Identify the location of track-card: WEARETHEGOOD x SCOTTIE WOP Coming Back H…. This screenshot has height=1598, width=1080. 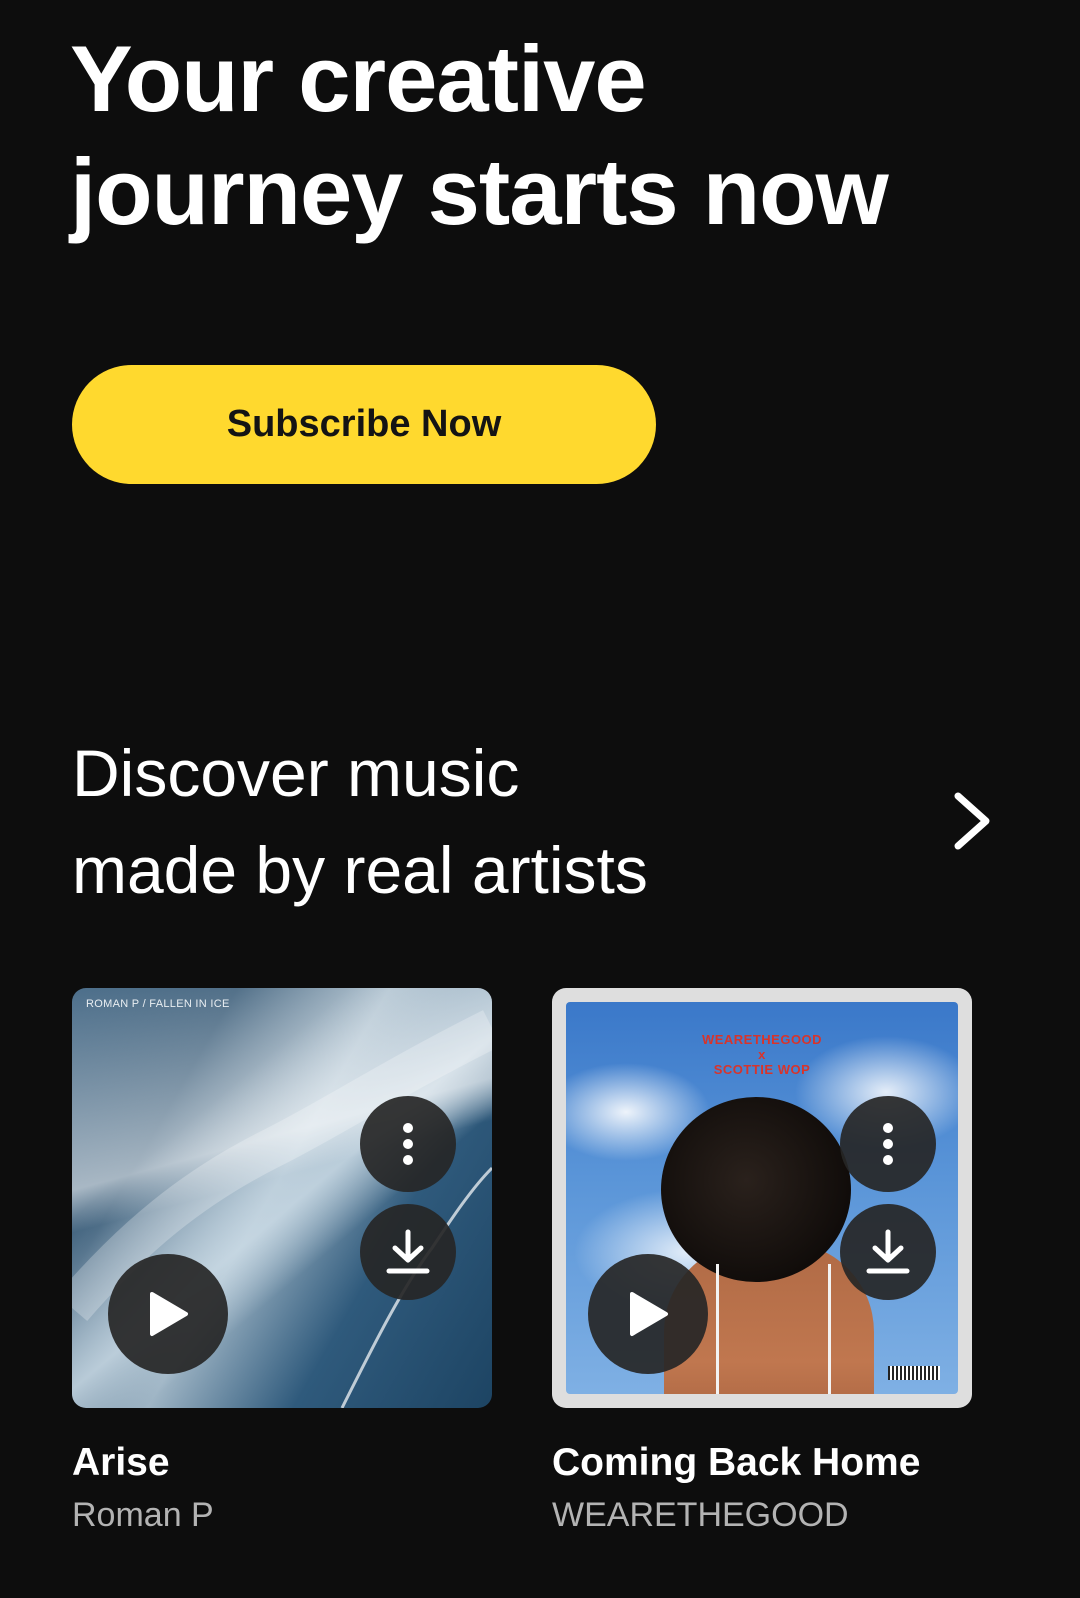
(762, 1261).